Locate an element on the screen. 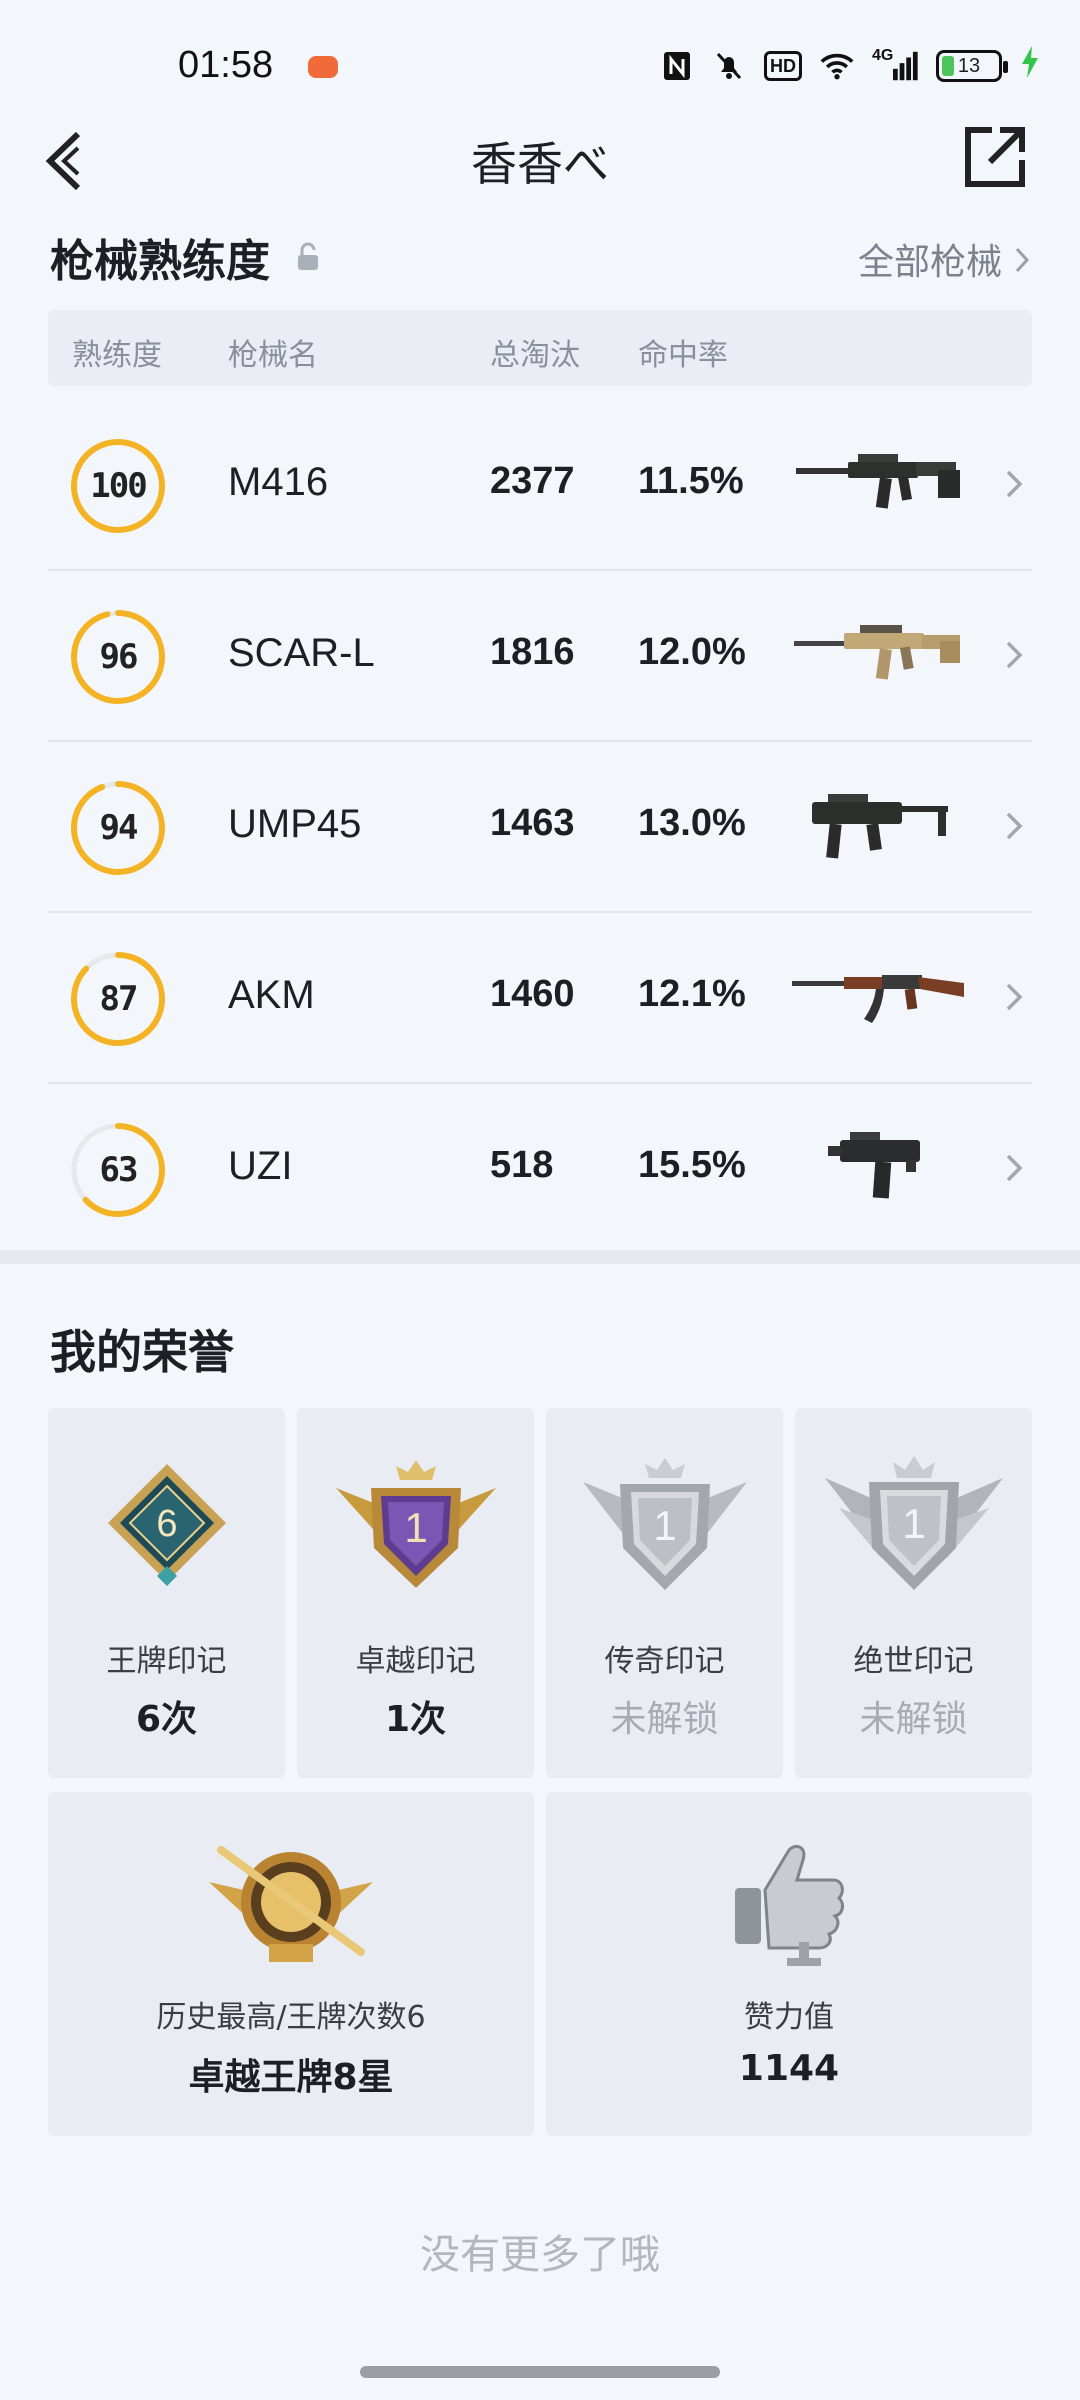 The height and width of the screenshot is (2400, 1080). battery-icon: 13 is located at coordinates (972, 66).